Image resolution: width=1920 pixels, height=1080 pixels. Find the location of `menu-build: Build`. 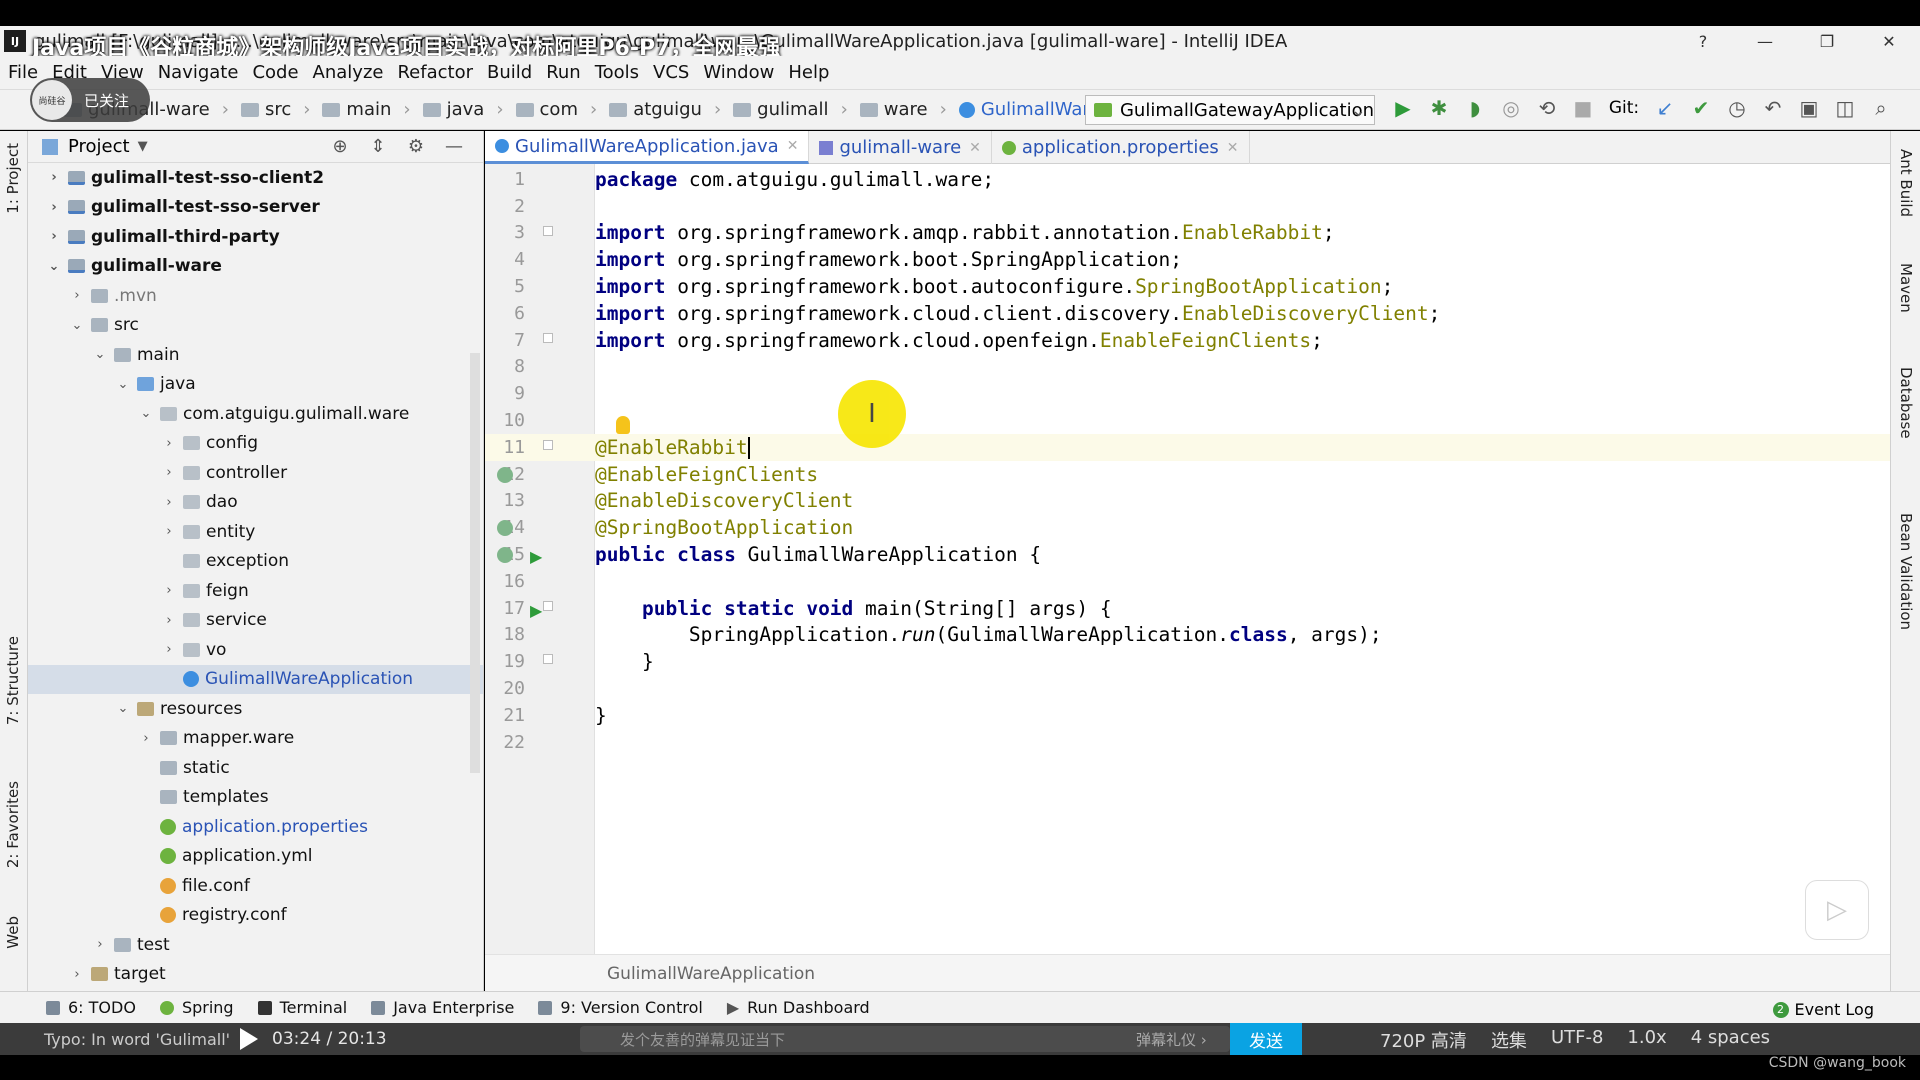

menu-build: Build is located at coordinates (509, 72).